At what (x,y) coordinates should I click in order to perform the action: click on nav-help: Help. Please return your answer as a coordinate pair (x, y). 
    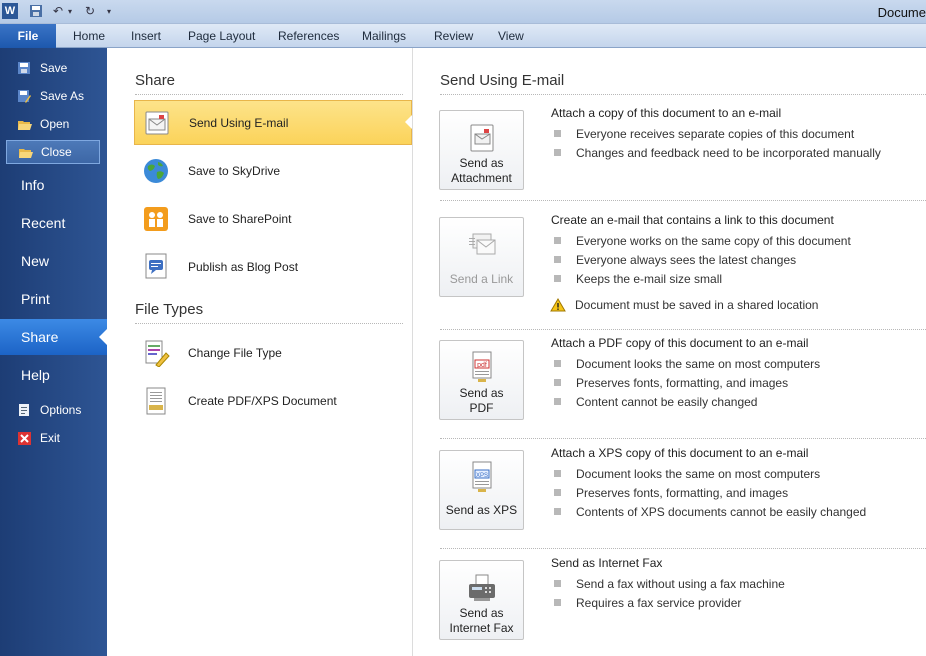
    Looking at the image, I should click on (53, 375).